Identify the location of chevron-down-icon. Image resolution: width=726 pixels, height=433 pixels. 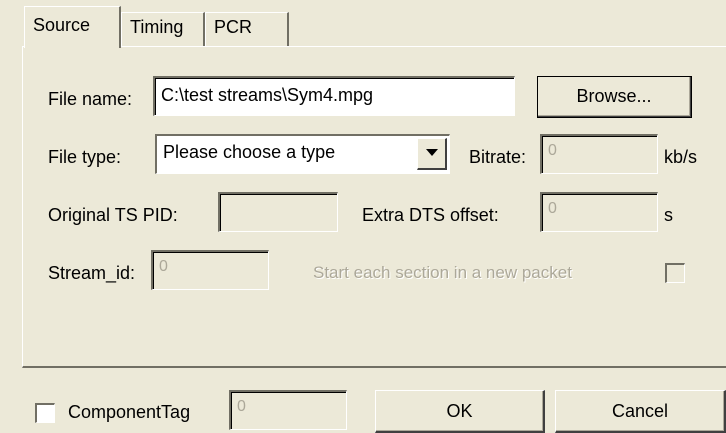
(432, 152).